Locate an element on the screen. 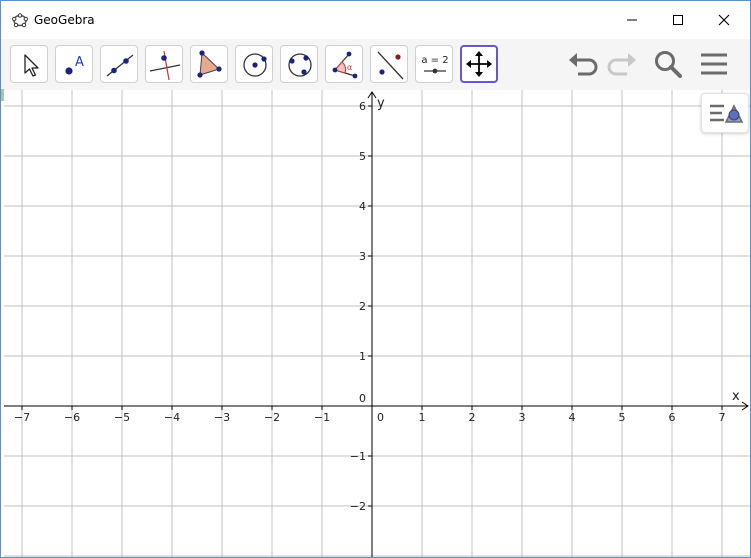  y-tick-label: −2 is located at coordinates (358, 506).